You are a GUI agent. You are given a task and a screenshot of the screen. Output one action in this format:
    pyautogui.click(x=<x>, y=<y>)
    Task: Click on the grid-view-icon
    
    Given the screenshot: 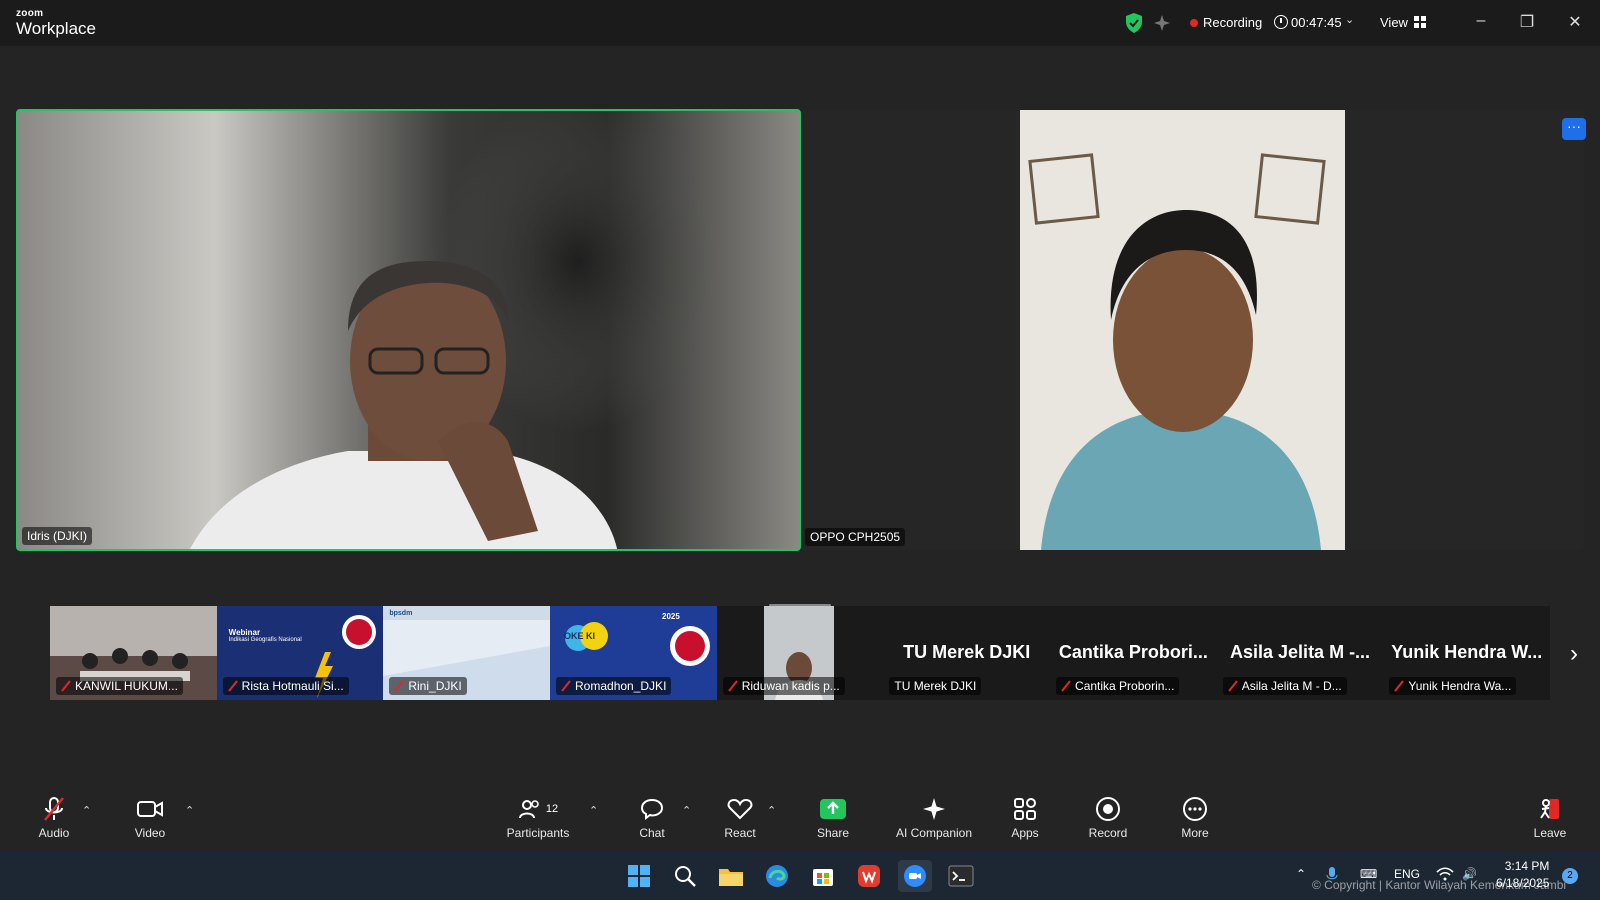 What is the action you would take?
    pyautogui.click(x=1420, y=22)
    